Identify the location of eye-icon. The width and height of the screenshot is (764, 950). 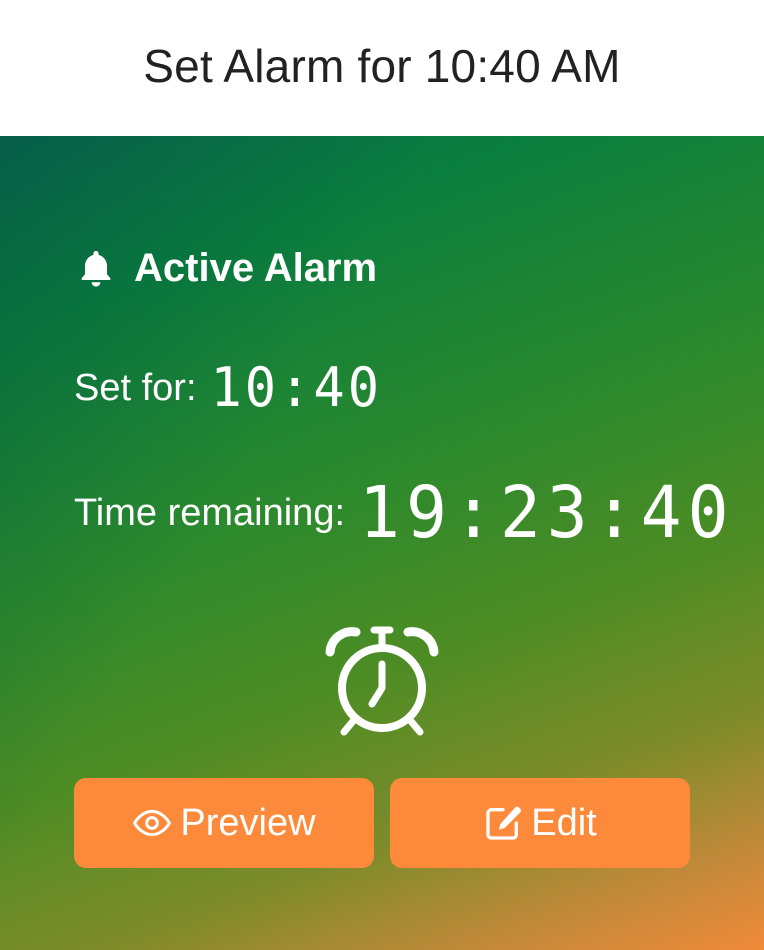
(152, 823).